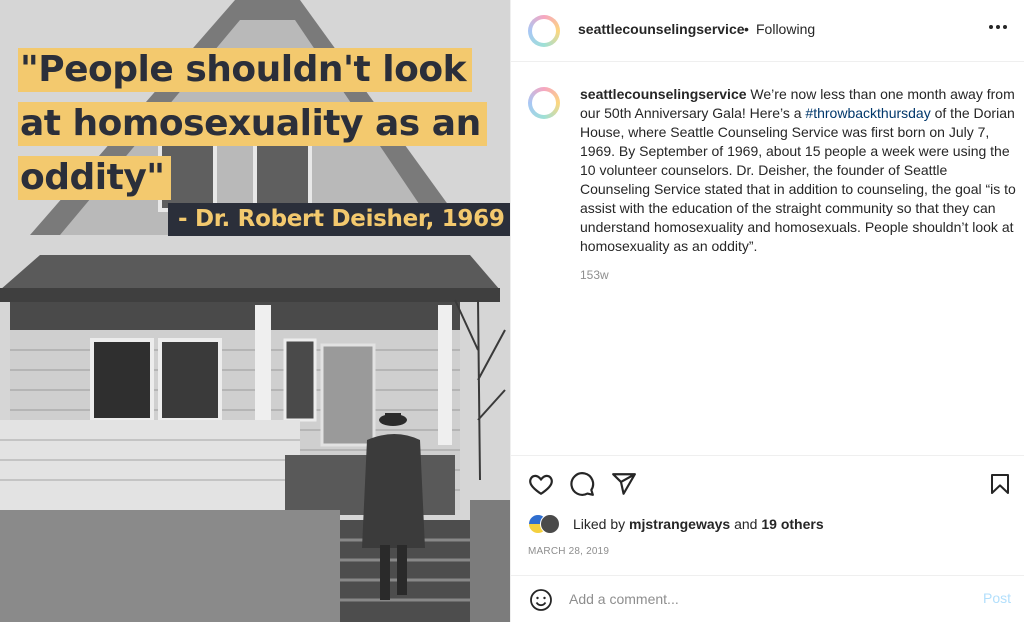 The image size is (1024, 622). I want to click on hashtag-link: #throwbackthursday, so click(867, 113).